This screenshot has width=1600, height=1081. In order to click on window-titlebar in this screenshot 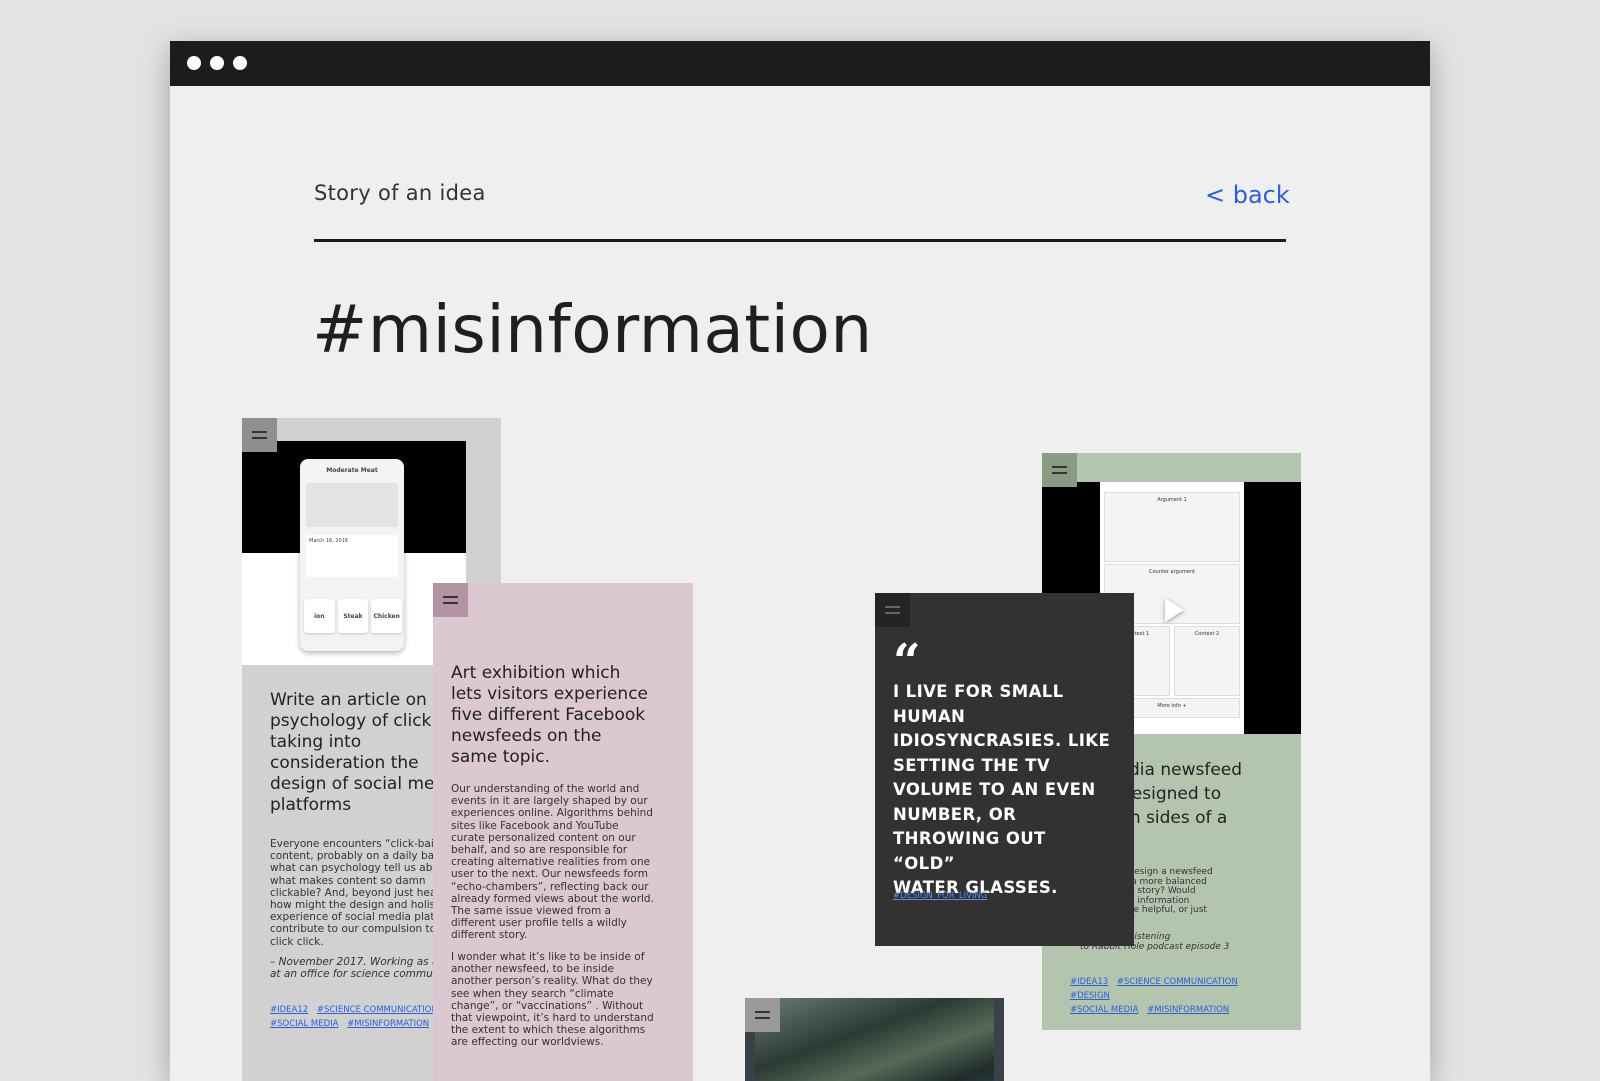, I will do `click(800, 63)`.